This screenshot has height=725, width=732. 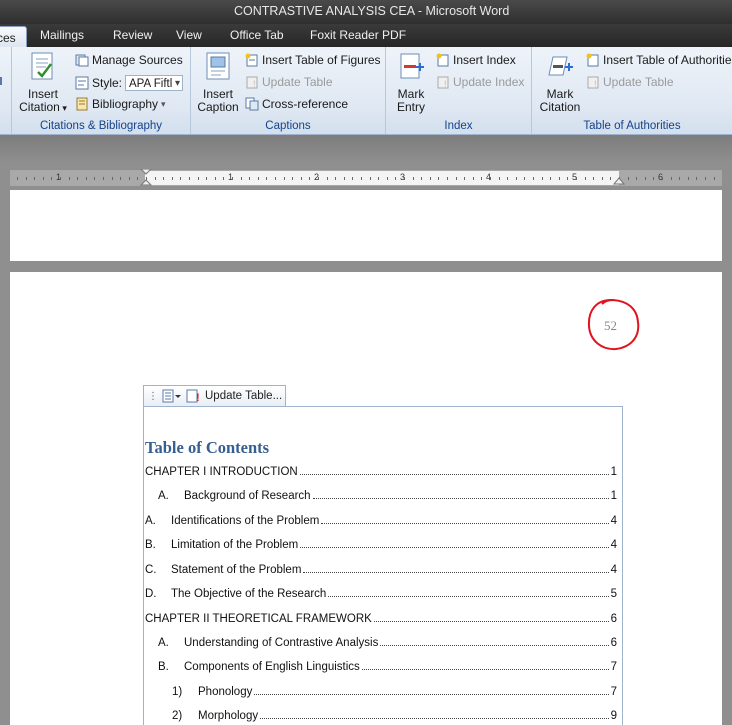 I want to click on mark-citation-button: Mark Citation, so click(x=560, y=82).